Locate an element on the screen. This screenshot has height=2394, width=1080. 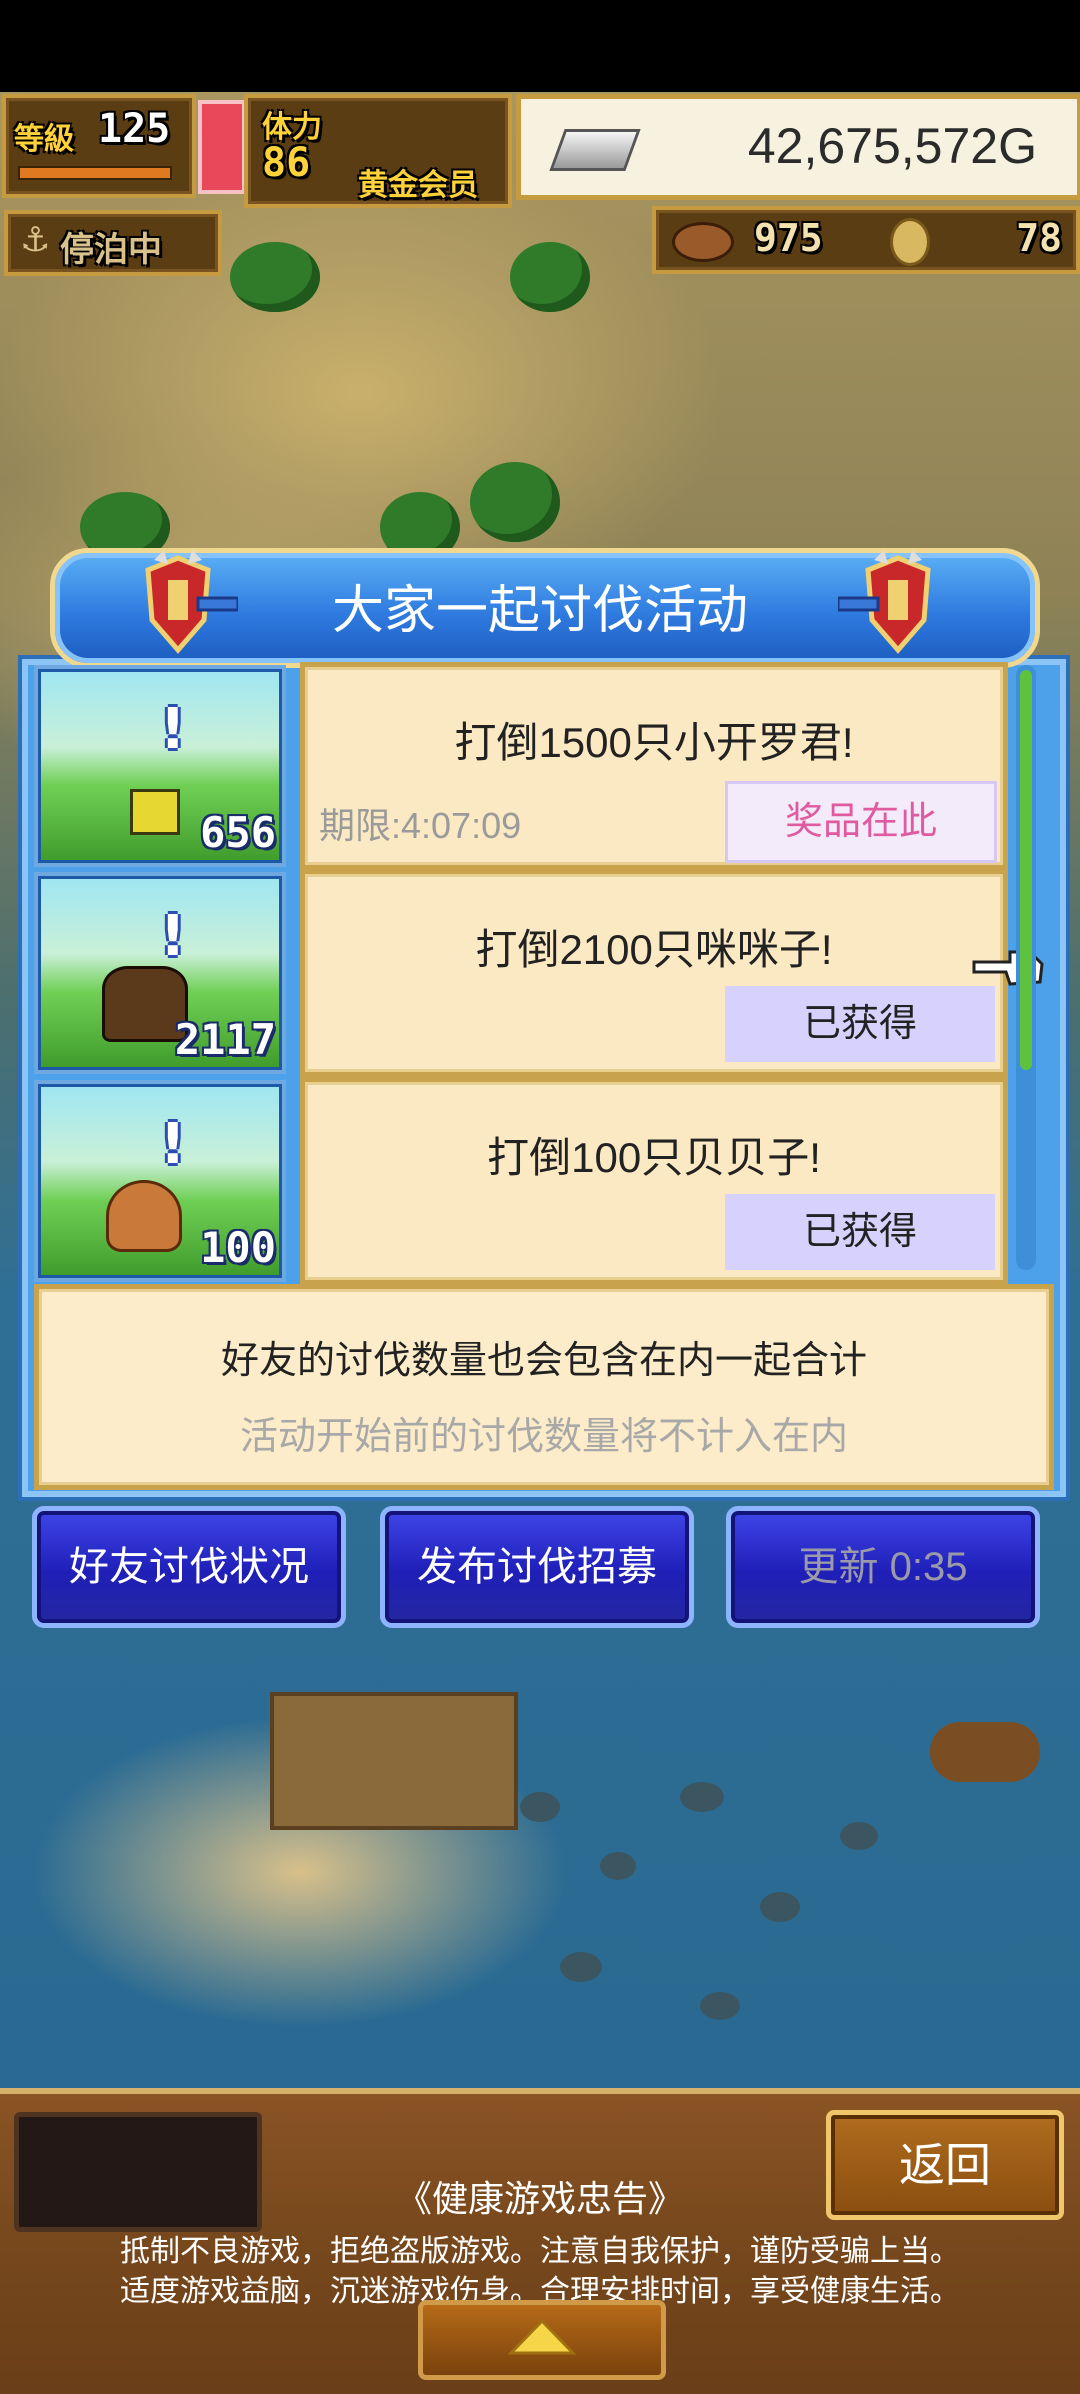
membership-badge: 黄金会员 is located at coordinates (418, 185).